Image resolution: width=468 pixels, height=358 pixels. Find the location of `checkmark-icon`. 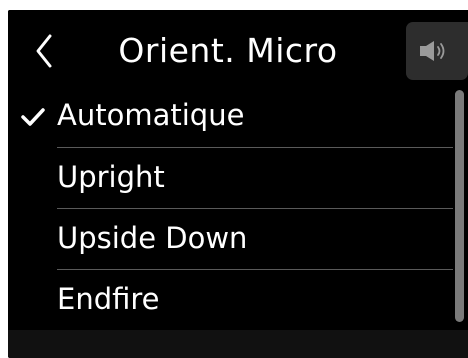

checkmark-icon is located at coordinates (33, 117).